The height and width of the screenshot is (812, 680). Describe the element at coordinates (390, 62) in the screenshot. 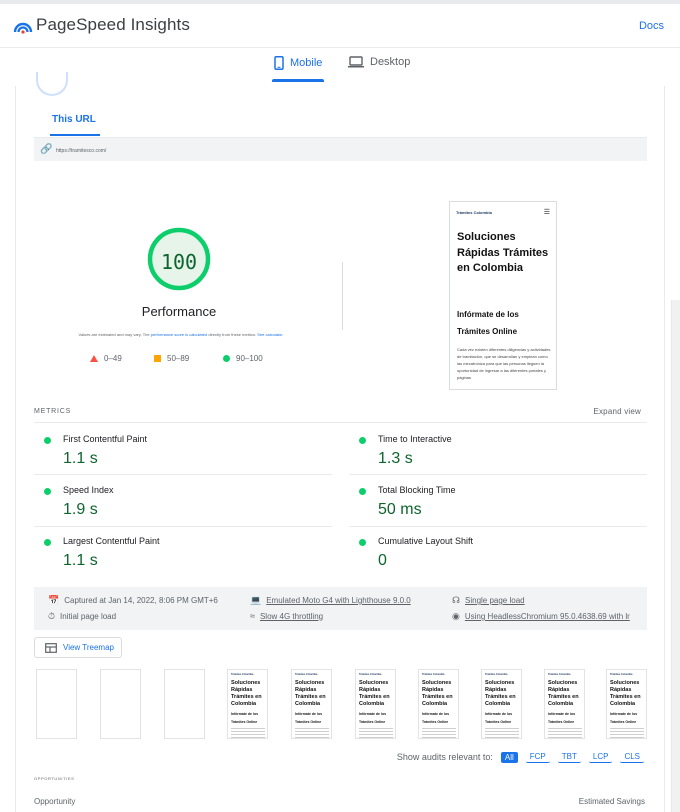

I see `tab-desktop-label: Desktop` at that location.